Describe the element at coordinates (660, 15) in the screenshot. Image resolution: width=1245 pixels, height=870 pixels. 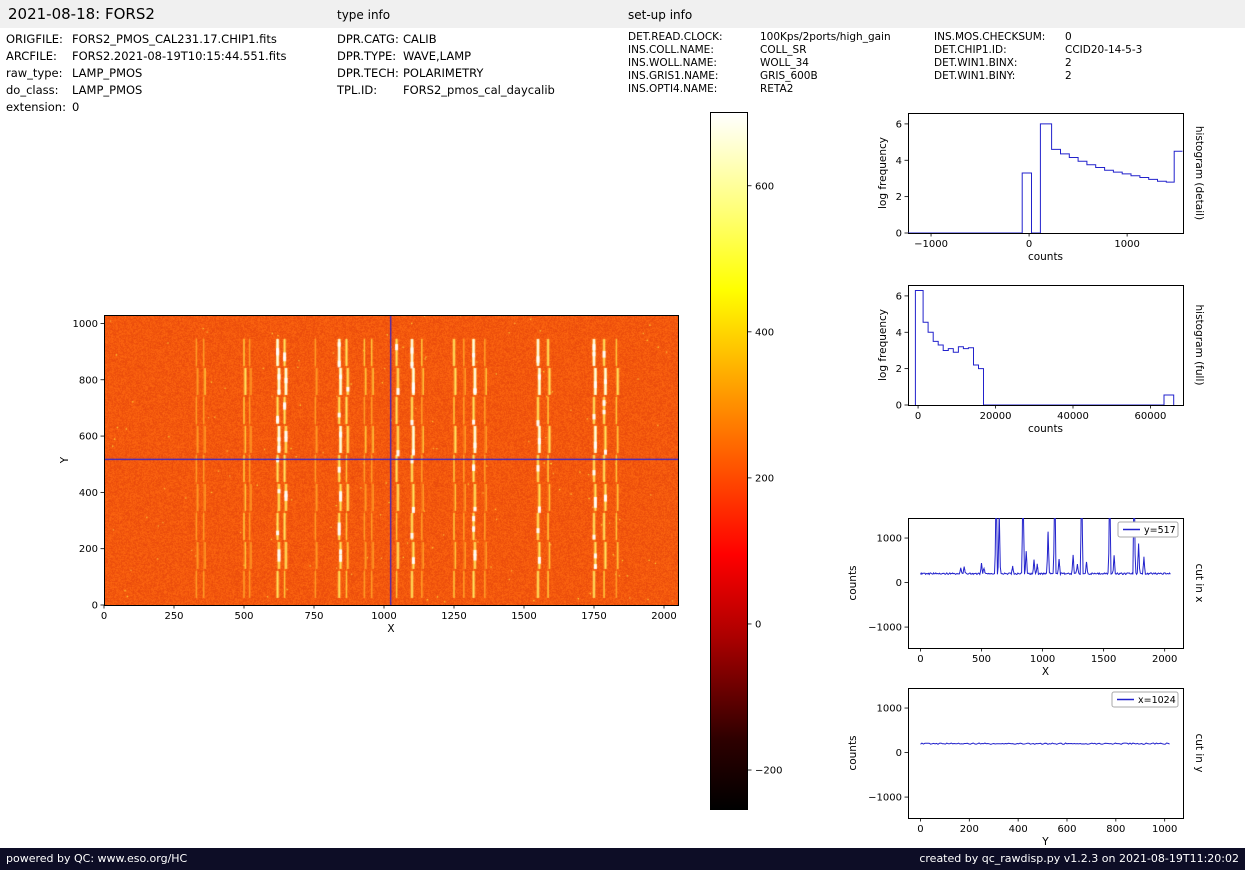
I see `setup-info-heading: set-up info` at that location.